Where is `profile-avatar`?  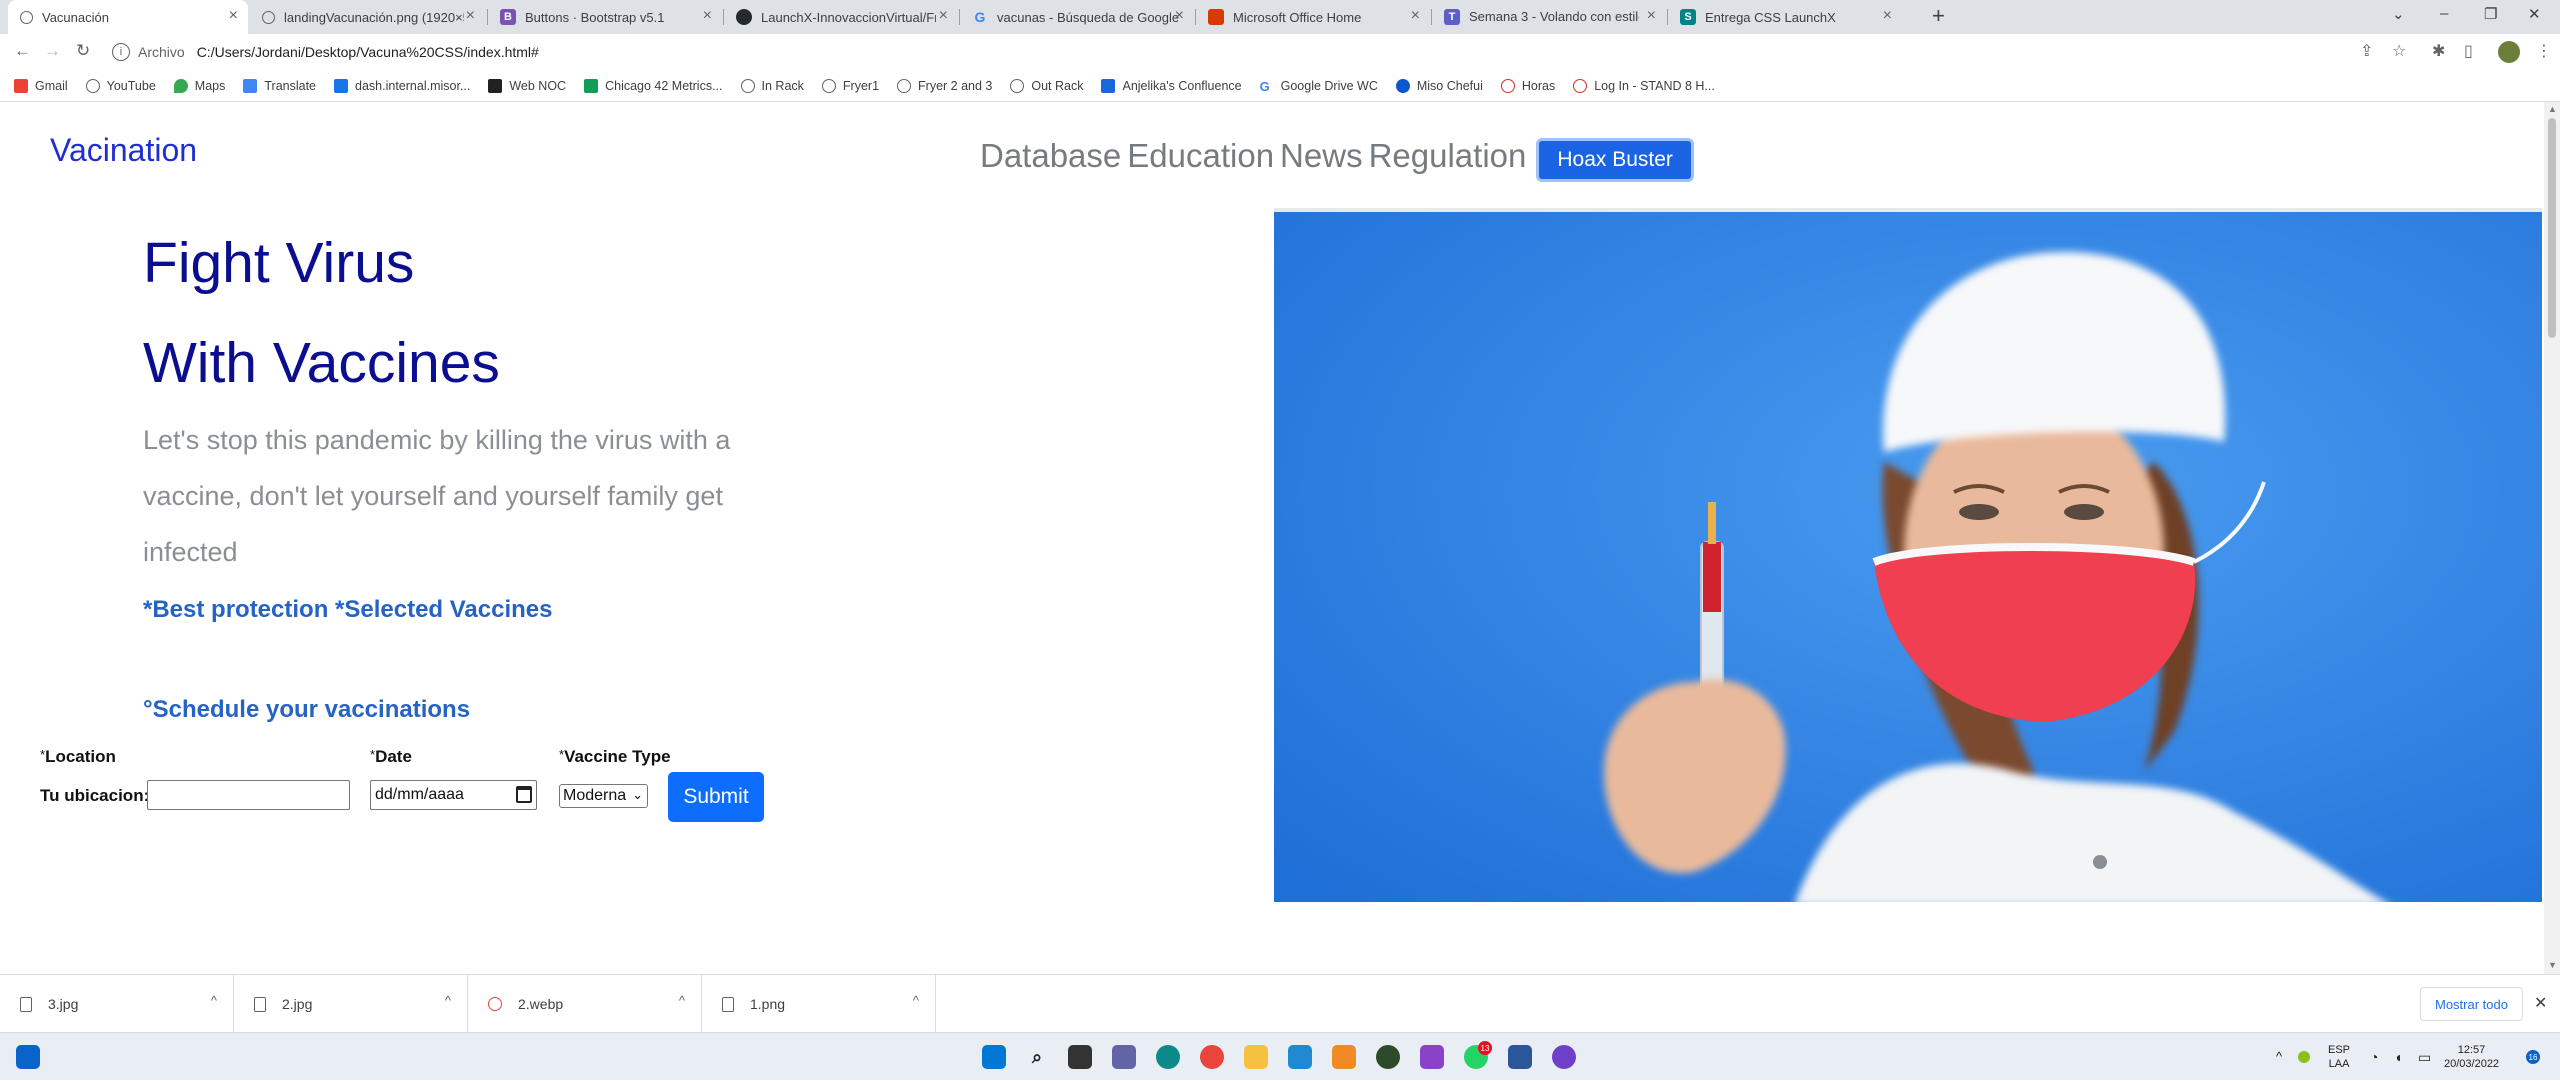 profile-avatar is located at coordinates (2509, 52).